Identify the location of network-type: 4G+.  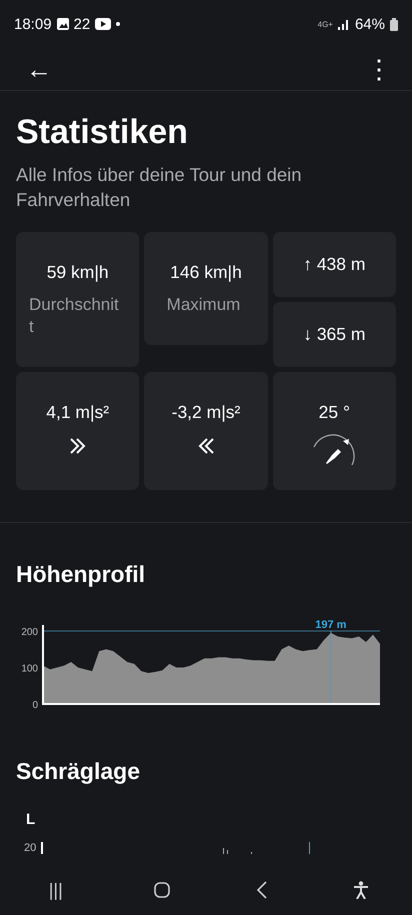
(325, 24).